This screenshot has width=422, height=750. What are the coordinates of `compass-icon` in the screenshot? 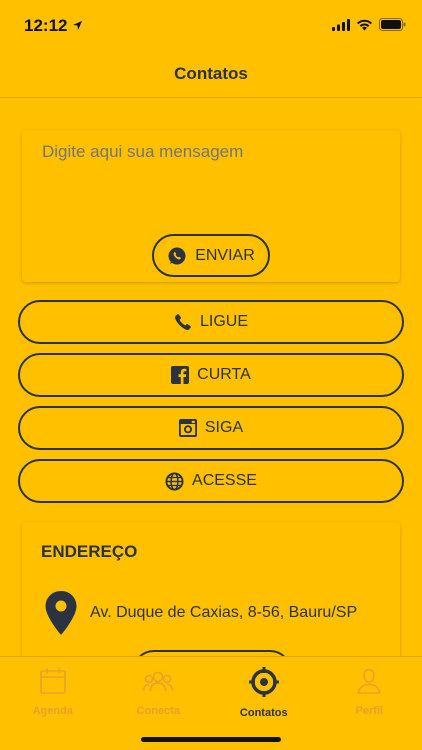 It's located at (263, 684).